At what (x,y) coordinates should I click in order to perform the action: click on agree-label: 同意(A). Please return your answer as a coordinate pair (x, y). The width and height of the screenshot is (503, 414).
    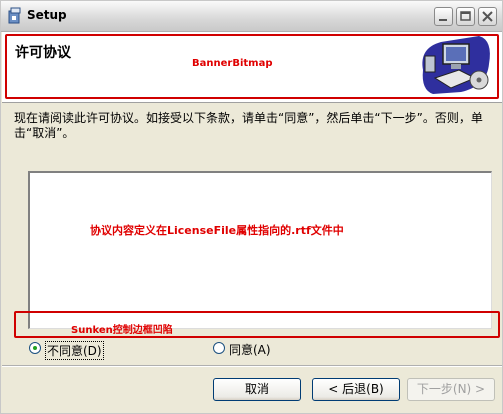
    Looking at the image, I should click on (250, 350).